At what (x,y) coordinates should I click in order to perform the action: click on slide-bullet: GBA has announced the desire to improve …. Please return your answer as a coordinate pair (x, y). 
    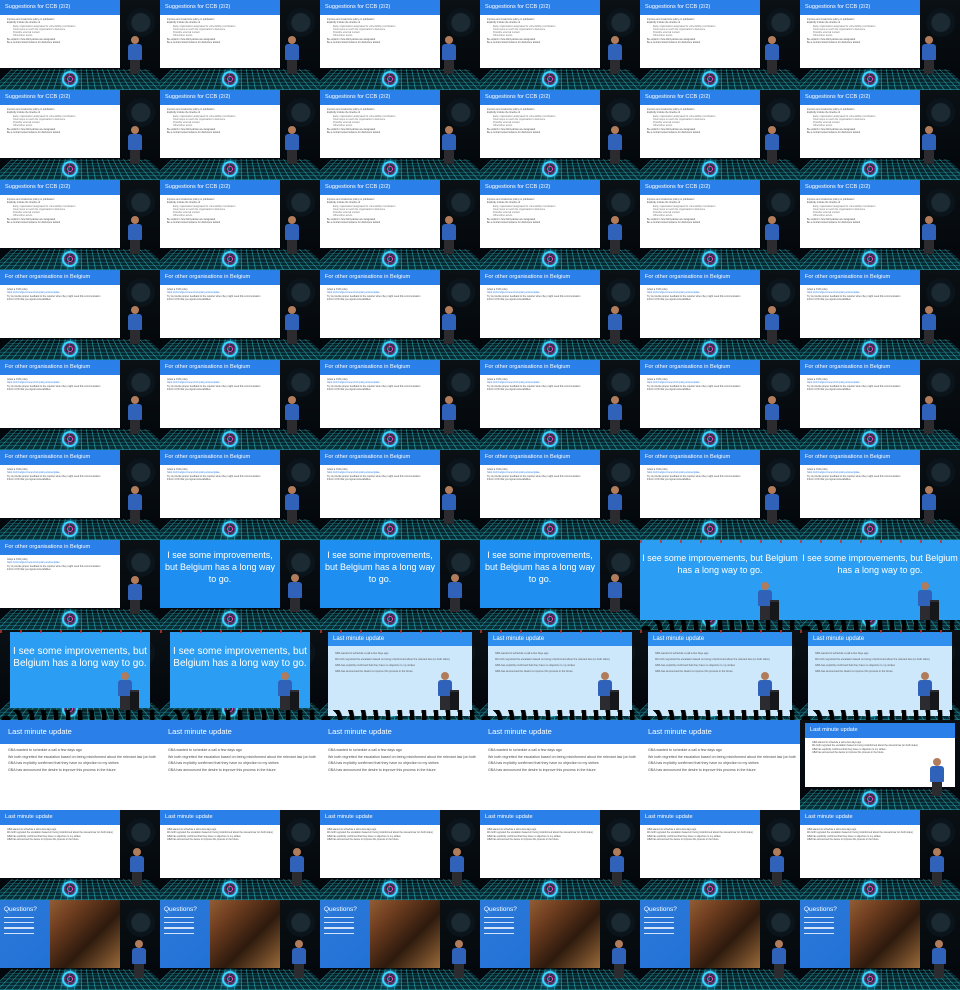
    Looking at the image, I should click on (843, 839).